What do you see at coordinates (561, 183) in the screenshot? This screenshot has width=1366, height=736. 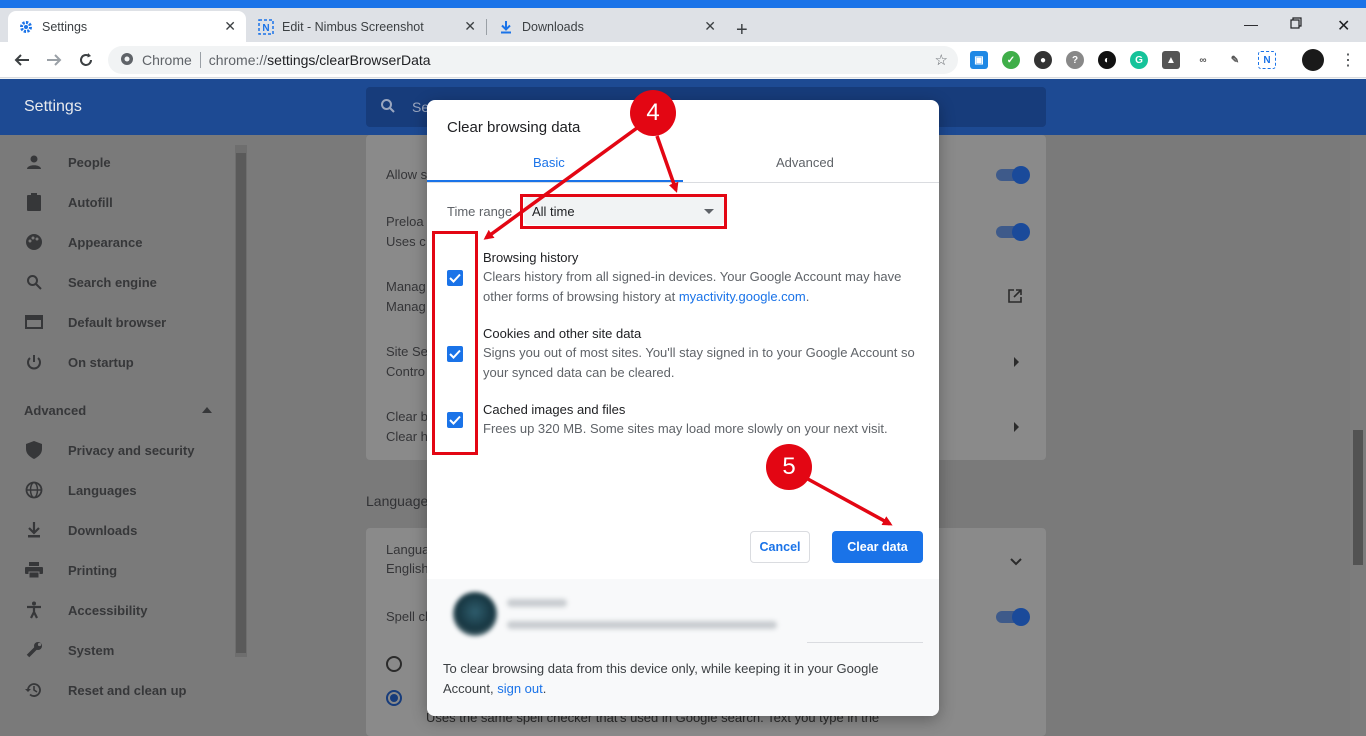 I see `arrow-to-checkboxes` at bounding box center [561, 183].